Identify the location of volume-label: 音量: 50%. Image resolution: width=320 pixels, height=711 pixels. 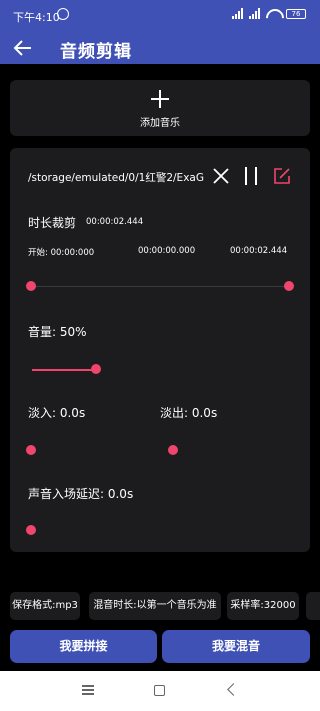
(57, 332).